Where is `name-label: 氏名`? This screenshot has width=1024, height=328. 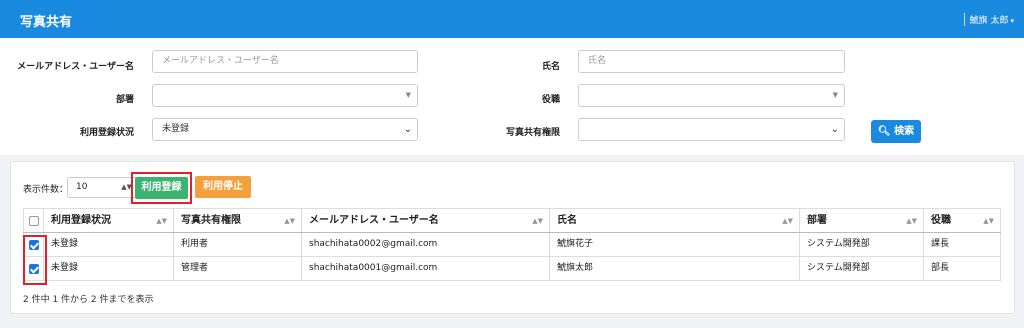 name-label: 氏名 is located at coordinates (550, 67).